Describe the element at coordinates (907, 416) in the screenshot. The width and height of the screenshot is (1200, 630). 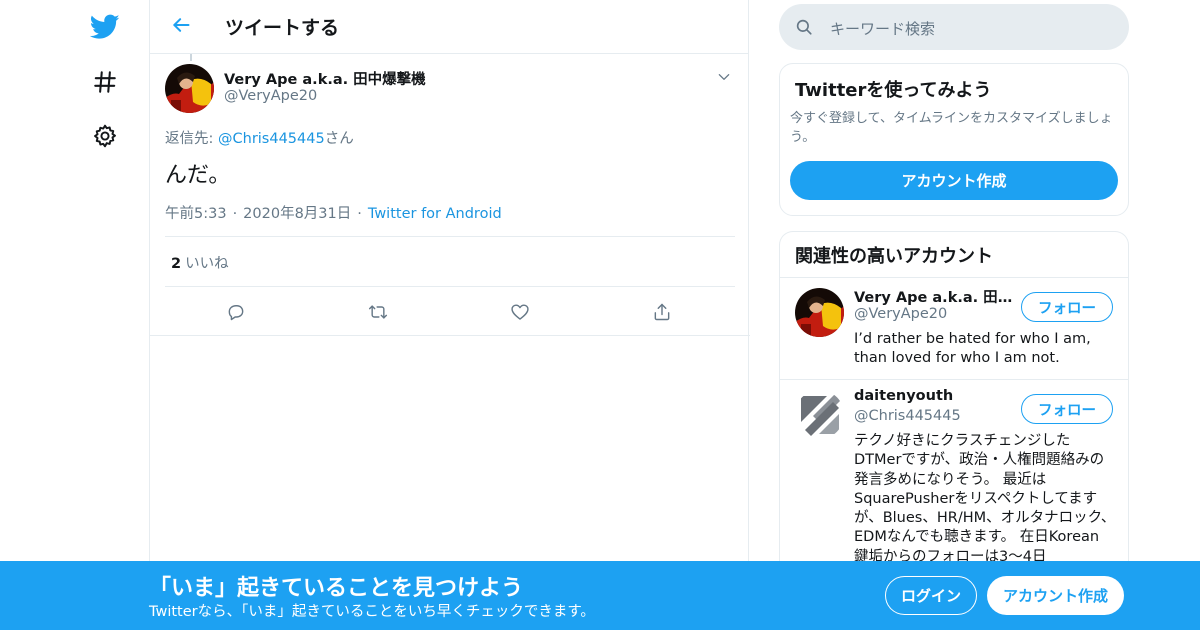
I see `related-user-handle: @Chris445445` at that location.